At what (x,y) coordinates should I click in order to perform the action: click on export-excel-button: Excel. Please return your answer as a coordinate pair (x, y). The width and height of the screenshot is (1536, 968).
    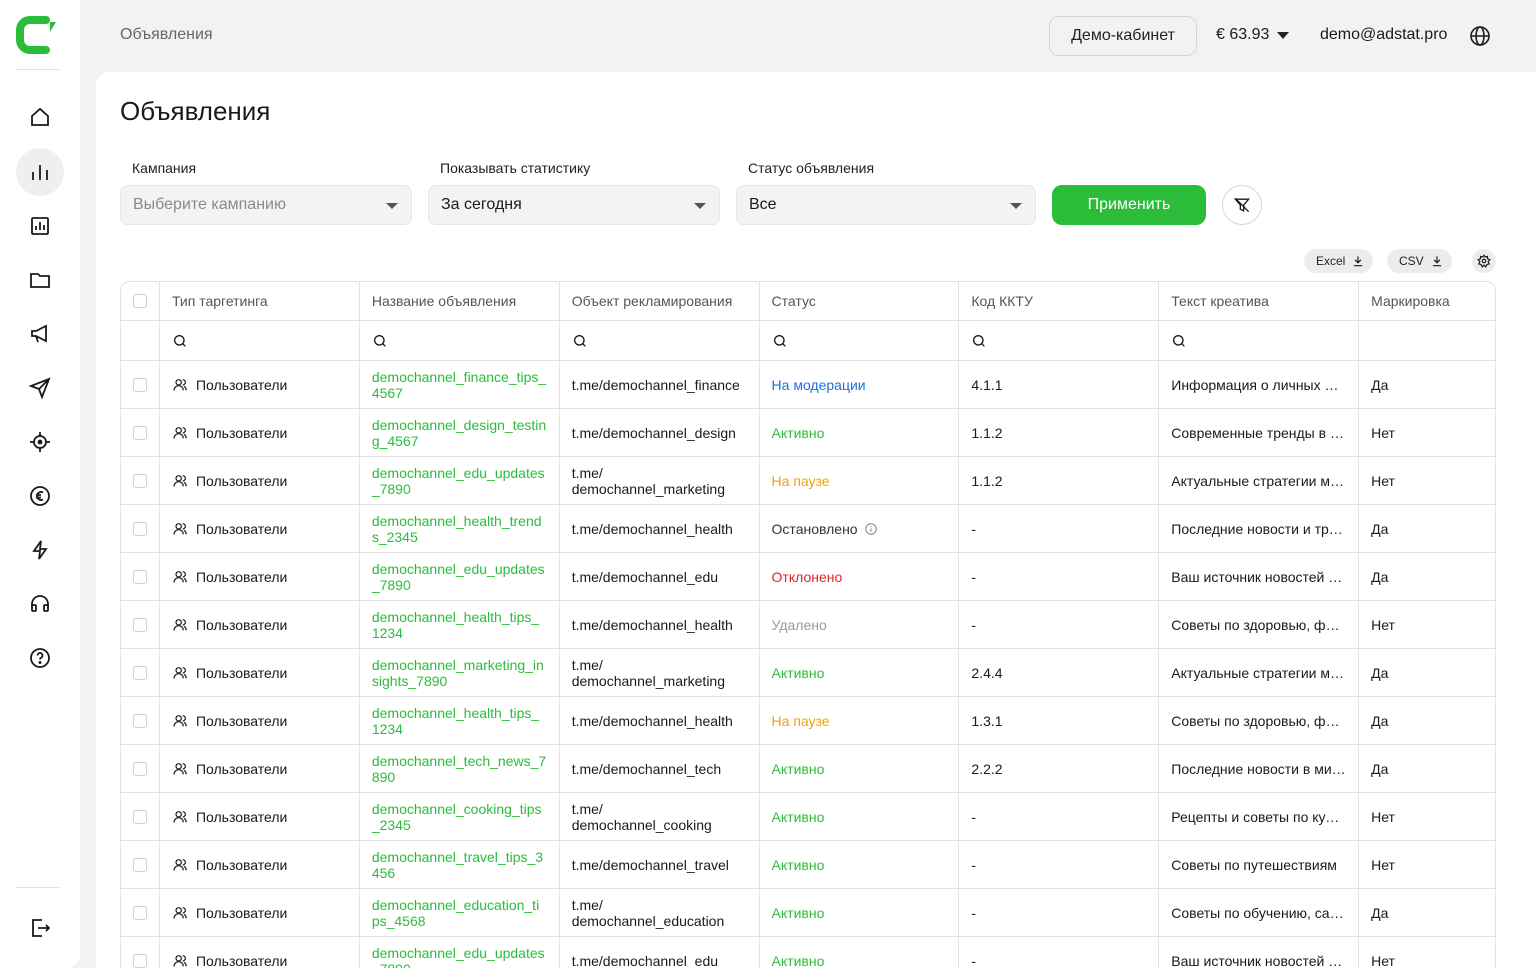
    Looking at the image, I should click on (1339, 261).